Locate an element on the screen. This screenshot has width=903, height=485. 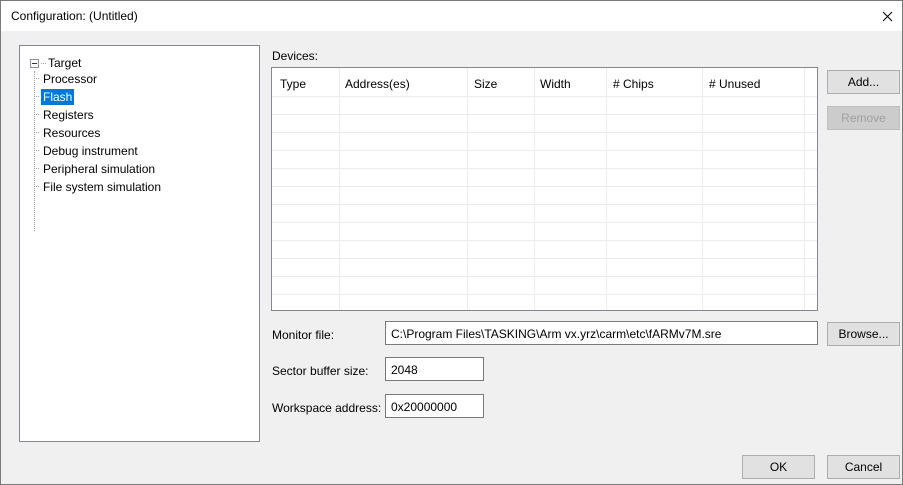
sector-buffer-size-label: Sector buffer size: is located at coordinates (320, 371).